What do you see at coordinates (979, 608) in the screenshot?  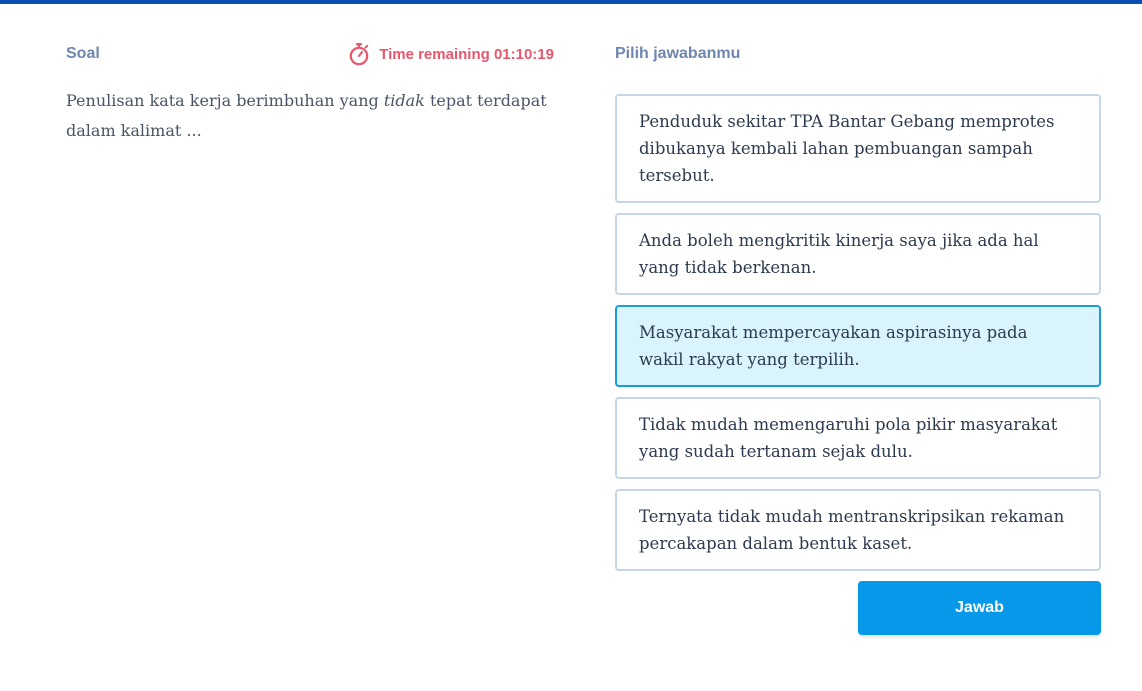 I see `submit-answer-button: Jawab` at bounding box center [979, 608].